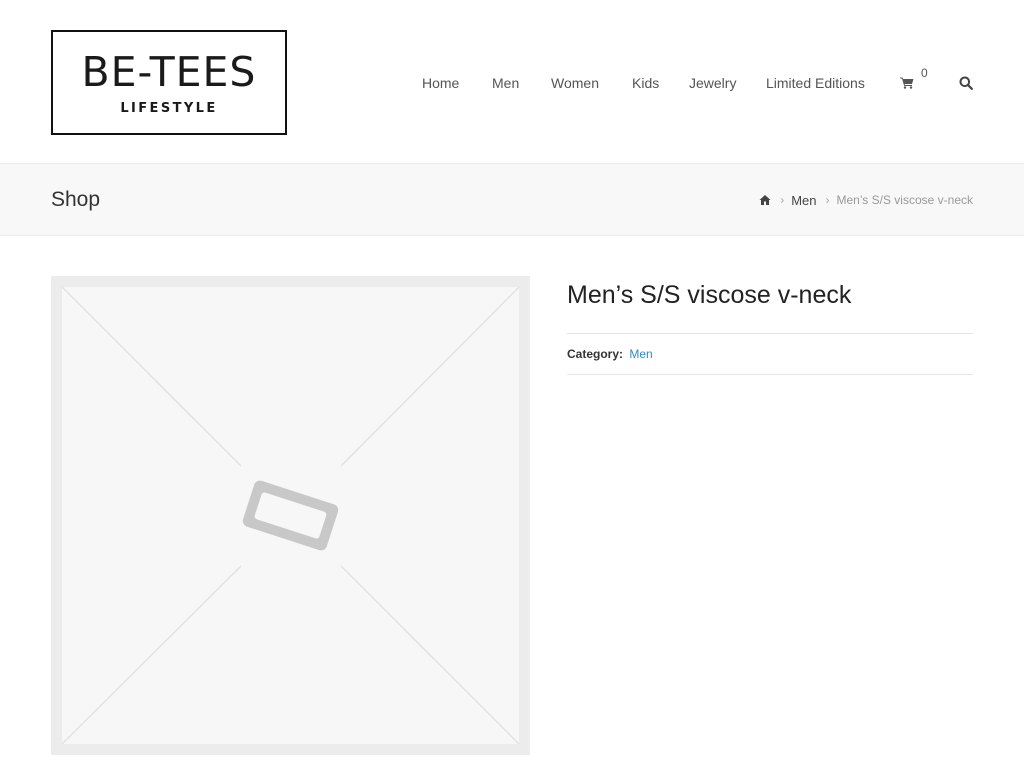 This screenshot has height=768, width=1024. I want to click on page-title: Shop, so click(76, 199).